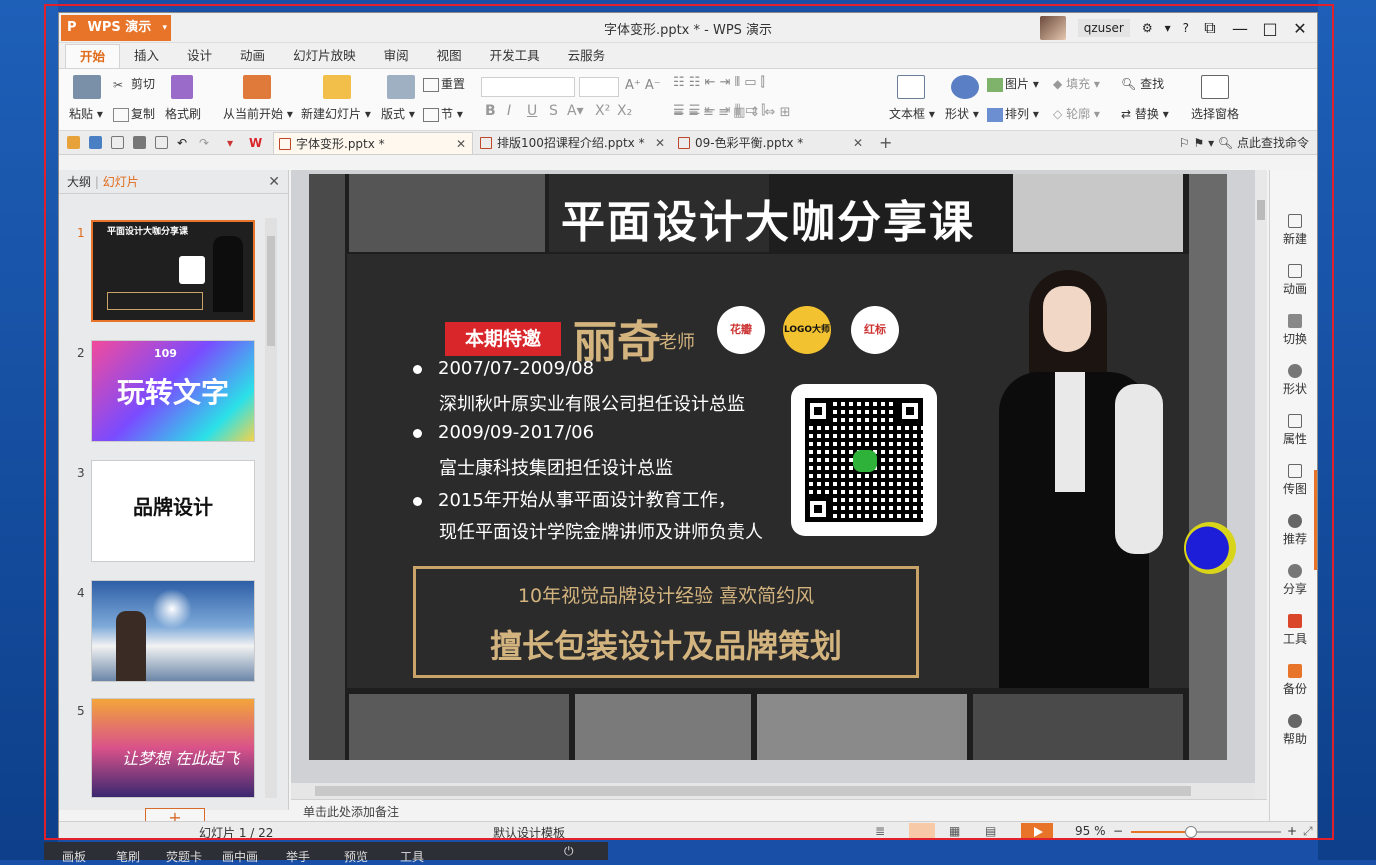  Describe the element at coordinates (990, 831) in the screenshot. I see `reading-view-icon: ▤` at that location.